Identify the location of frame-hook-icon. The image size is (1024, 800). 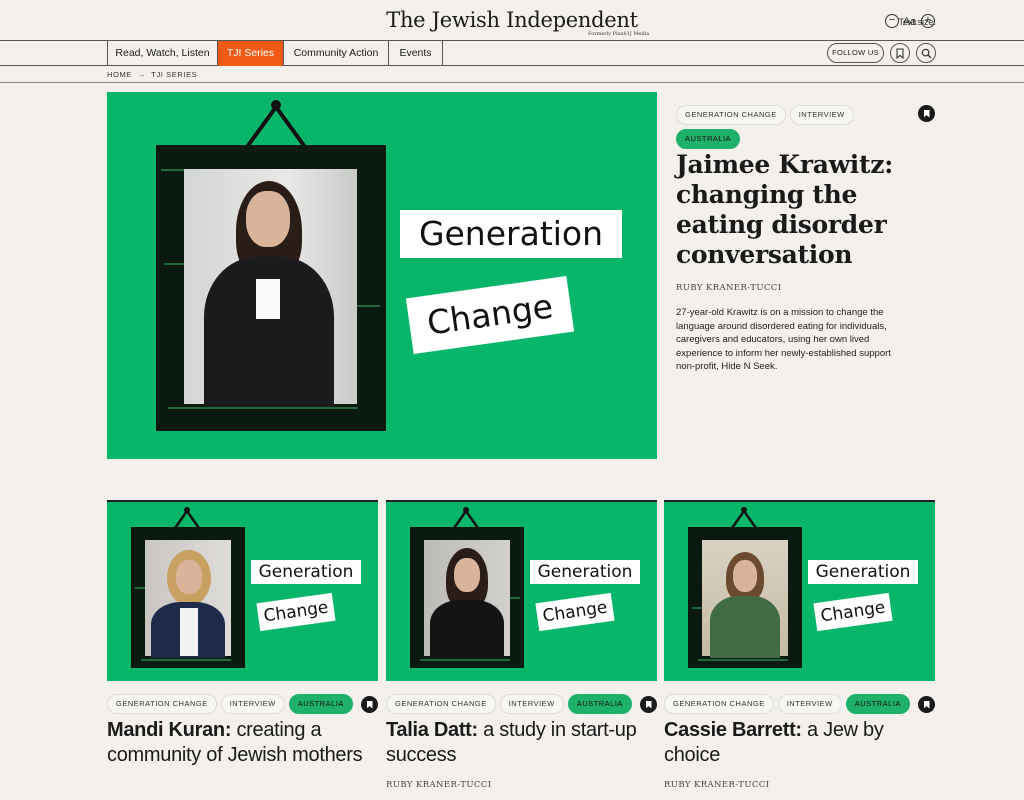
(276, 124).